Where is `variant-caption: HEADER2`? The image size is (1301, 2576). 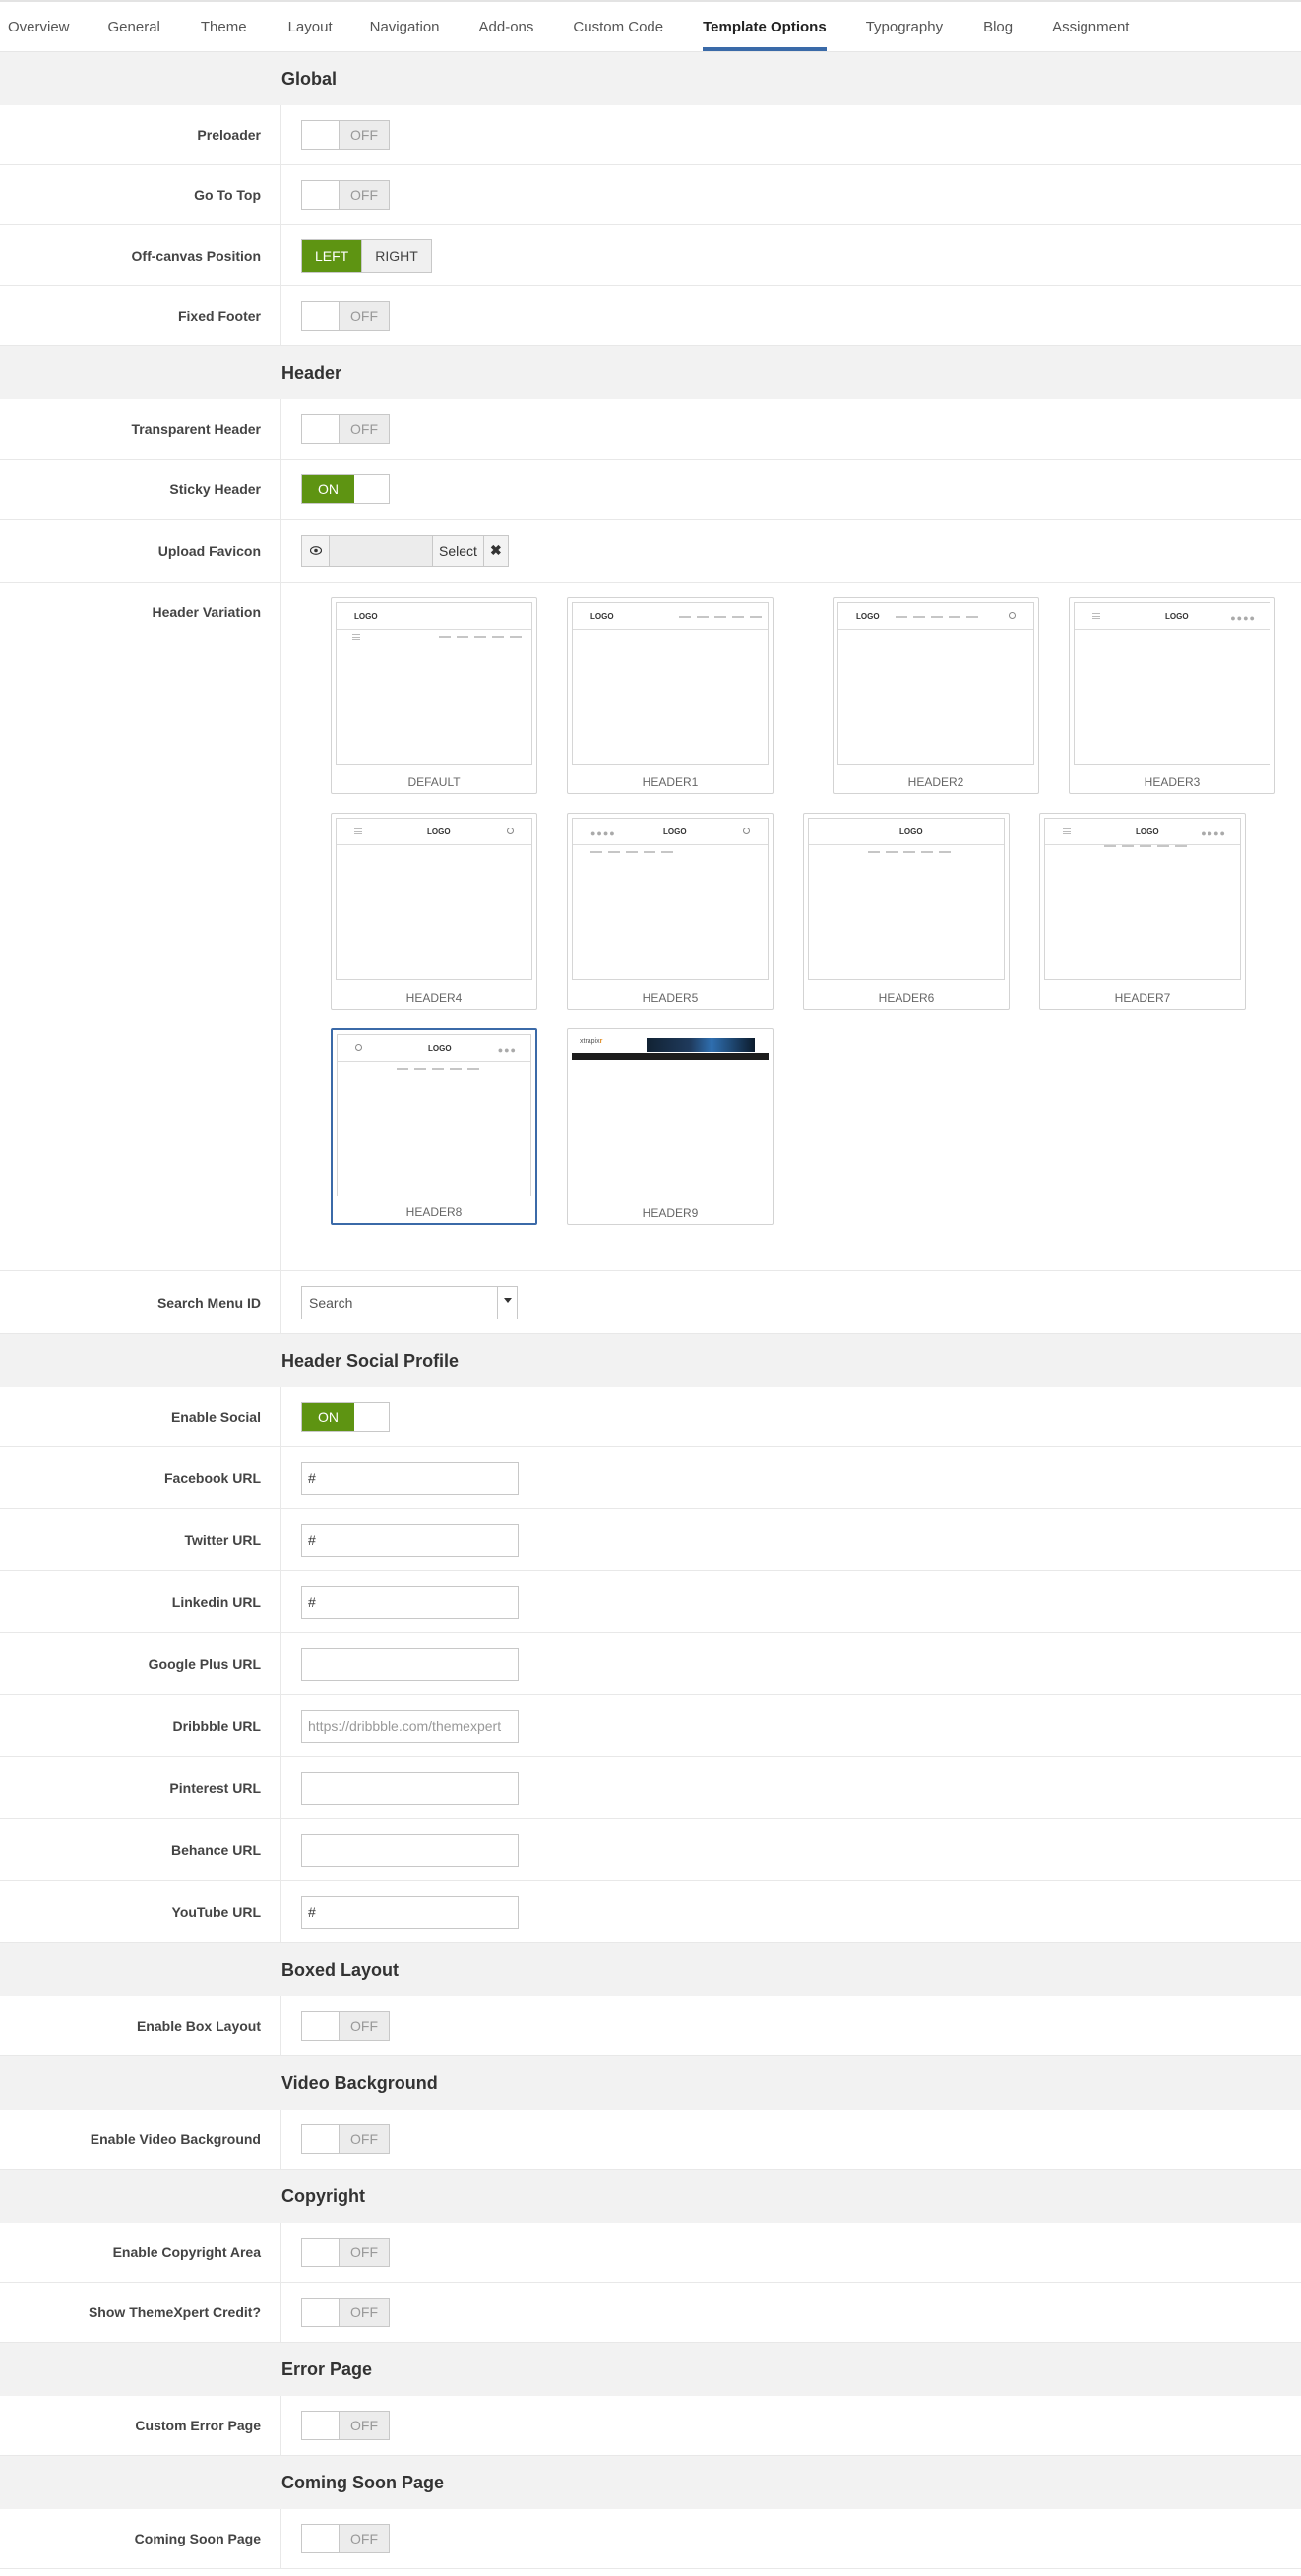
variant-caption: HEADER2 is located at coordinates (935, 782).